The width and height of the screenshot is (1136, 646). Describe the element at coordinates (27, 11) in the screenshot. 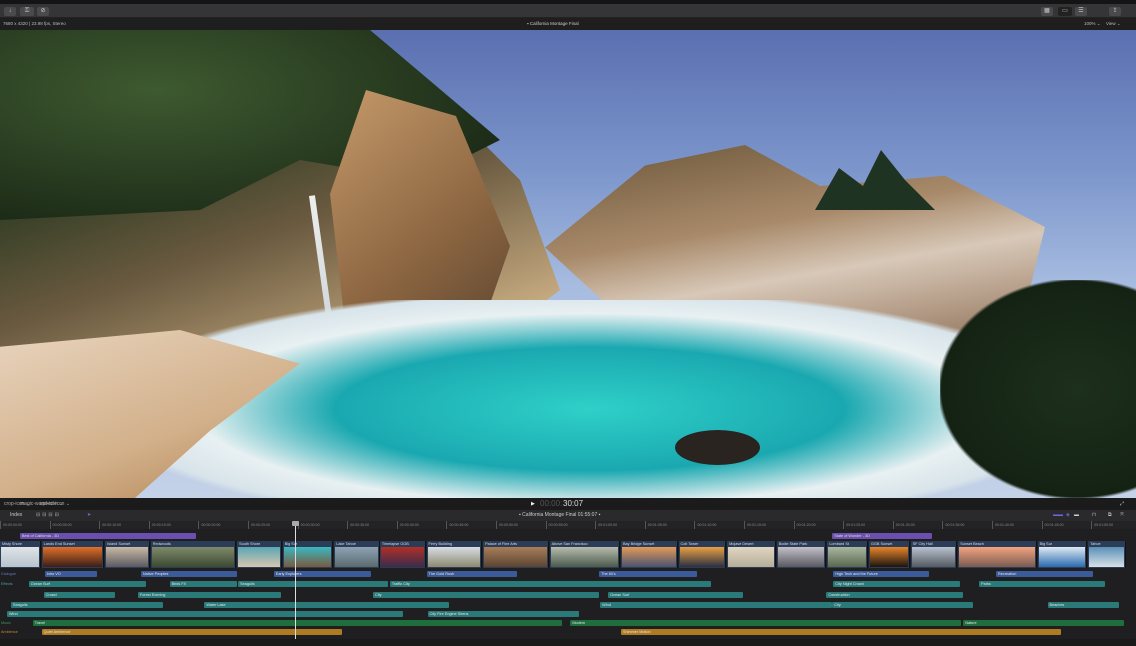

I see `keywords-button: ⚿` at that location.